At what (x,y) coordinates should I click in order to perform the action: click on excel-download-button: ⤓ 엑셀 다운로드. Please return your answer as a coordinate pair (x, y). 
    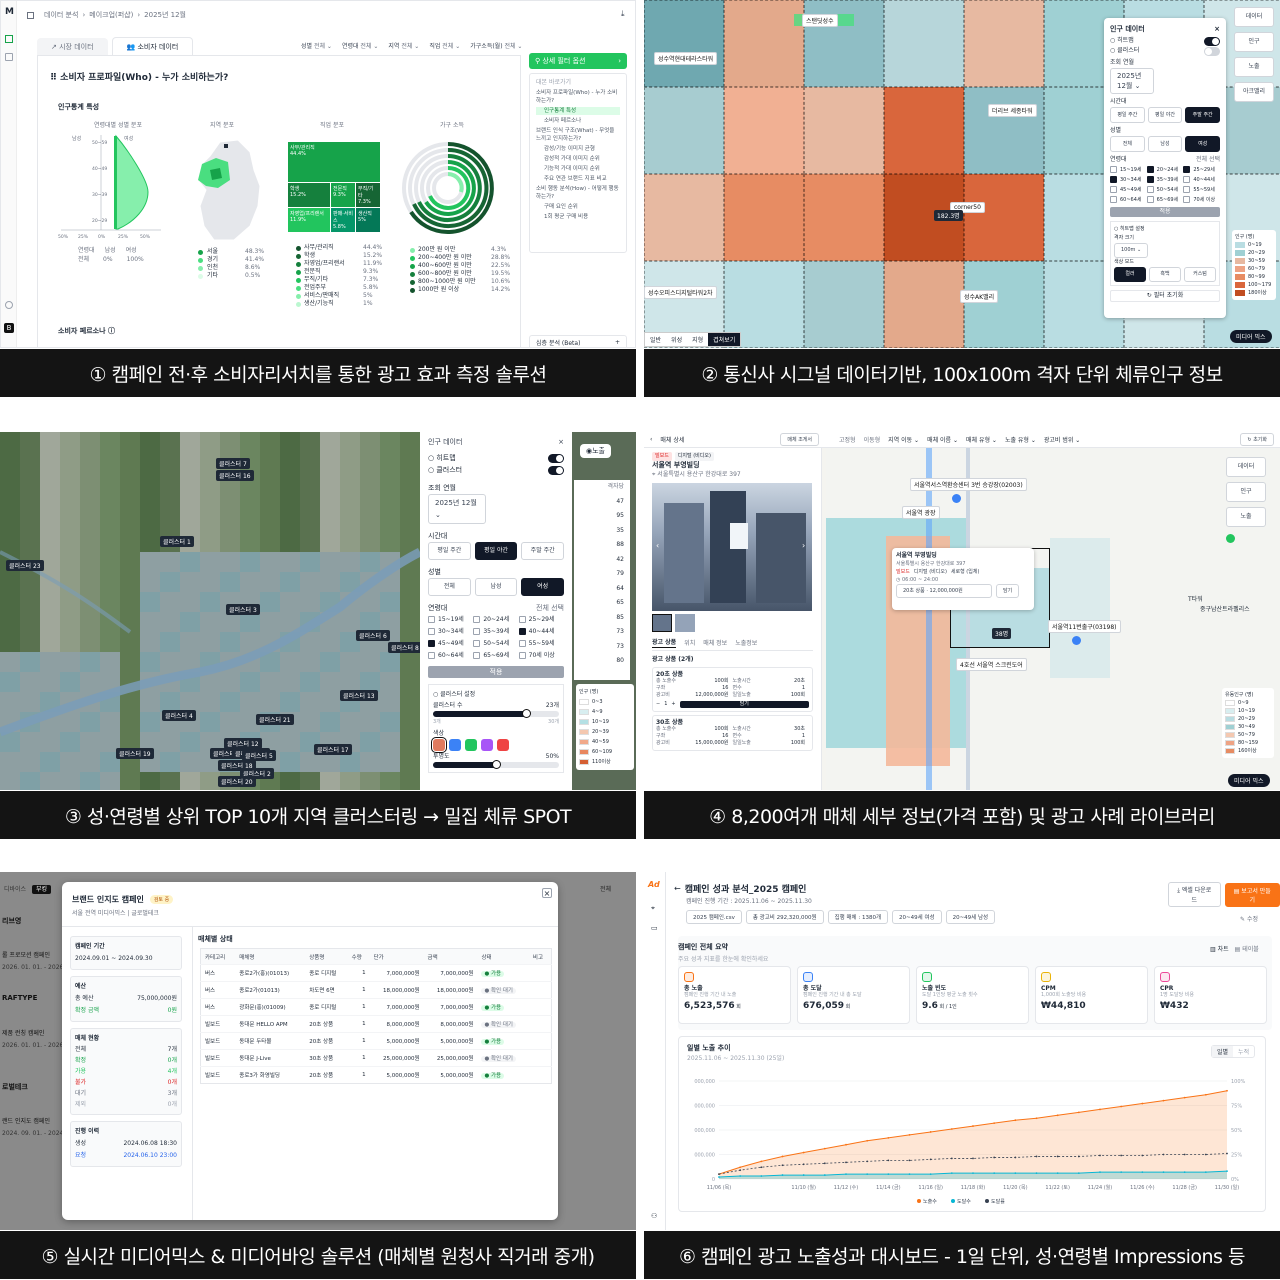
    Looking at the image, I should click on (1194, 894).